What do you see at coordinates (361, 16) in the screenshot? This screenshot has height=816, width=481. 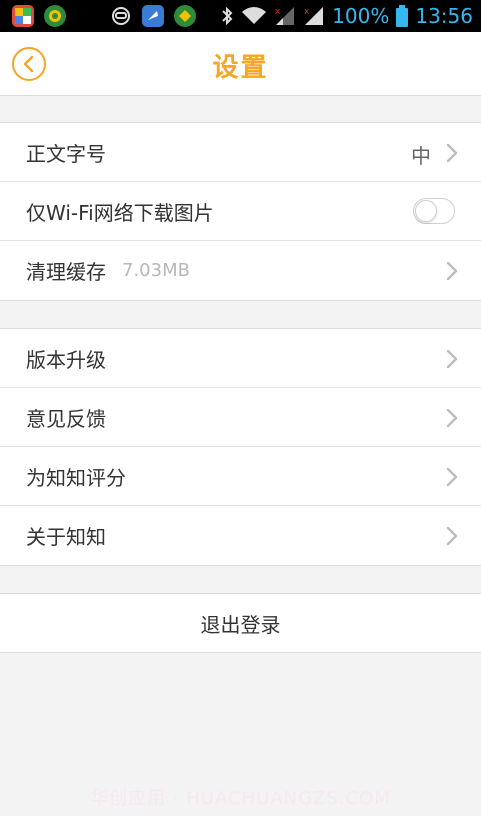 I see `battery-percent: 100%` at bounding box center [361, 16].